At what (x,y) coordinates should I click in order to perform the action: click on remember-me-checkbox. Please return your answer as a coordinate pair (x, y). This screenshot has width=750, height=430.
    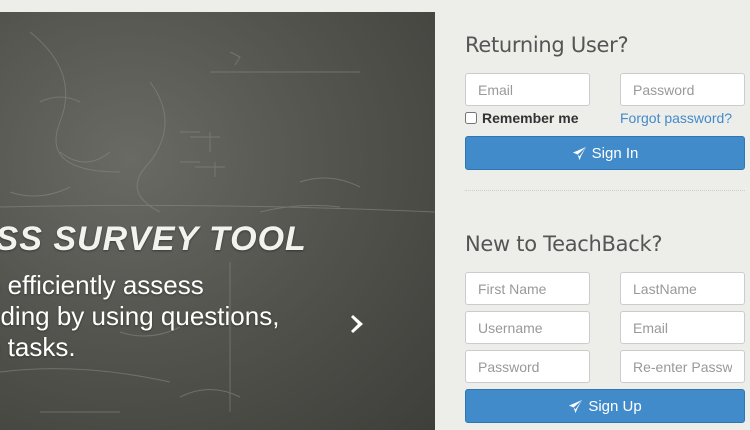
    Looking at the image, I should click on (471, 118).